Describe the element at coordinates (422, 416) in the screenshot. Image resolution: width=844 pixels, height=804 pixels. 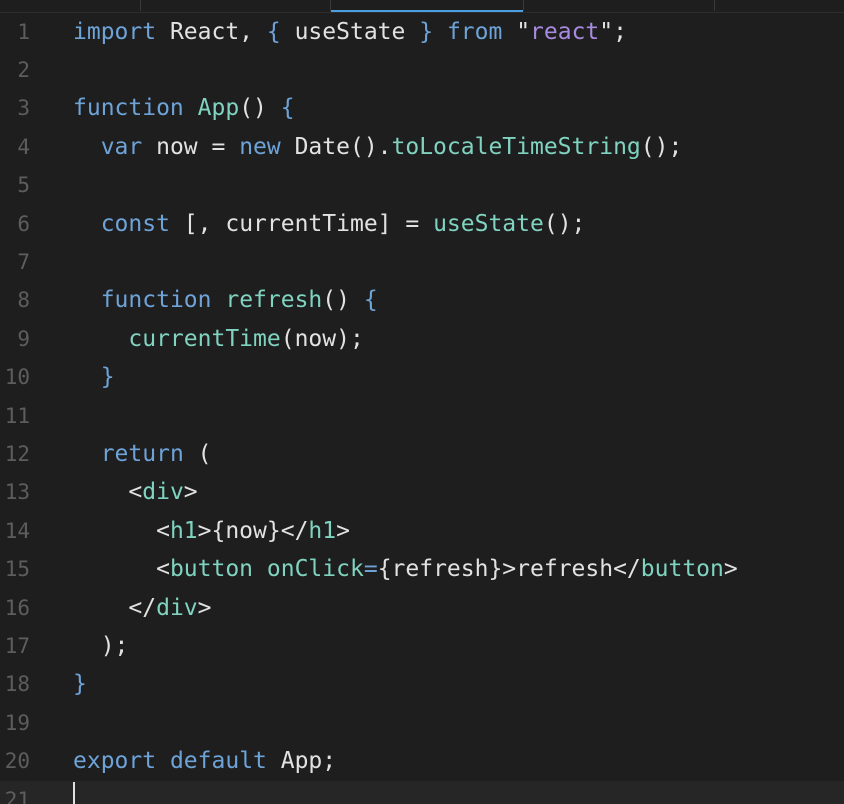
I see `code-line: 11` at that location.